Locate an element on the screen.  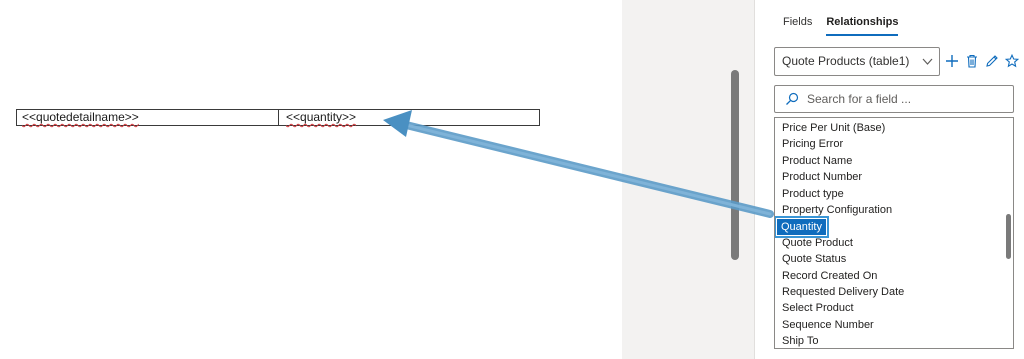
relationship-actions is located at coordinates (982, 61).